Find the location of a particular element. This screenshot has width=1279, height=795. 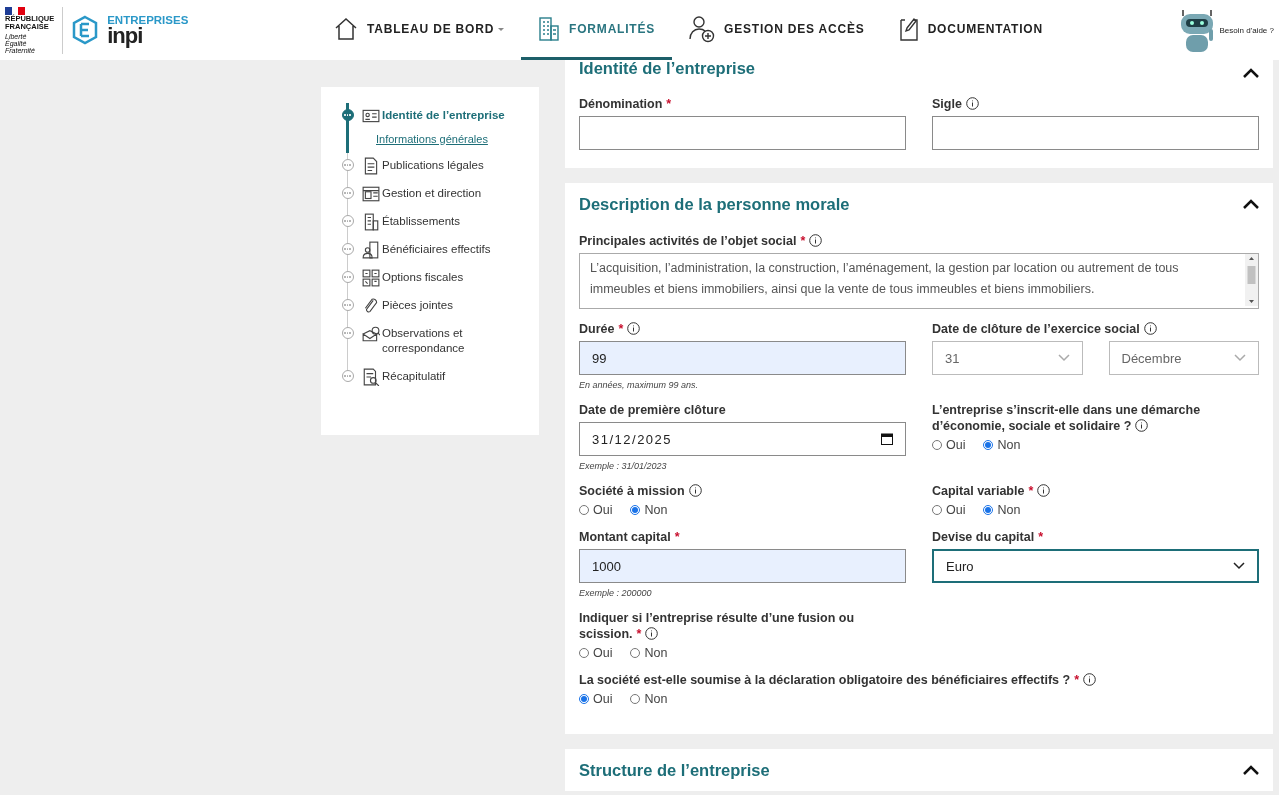

step-label: Bénéficiaires effectifs is located at coordinates (455, 251).